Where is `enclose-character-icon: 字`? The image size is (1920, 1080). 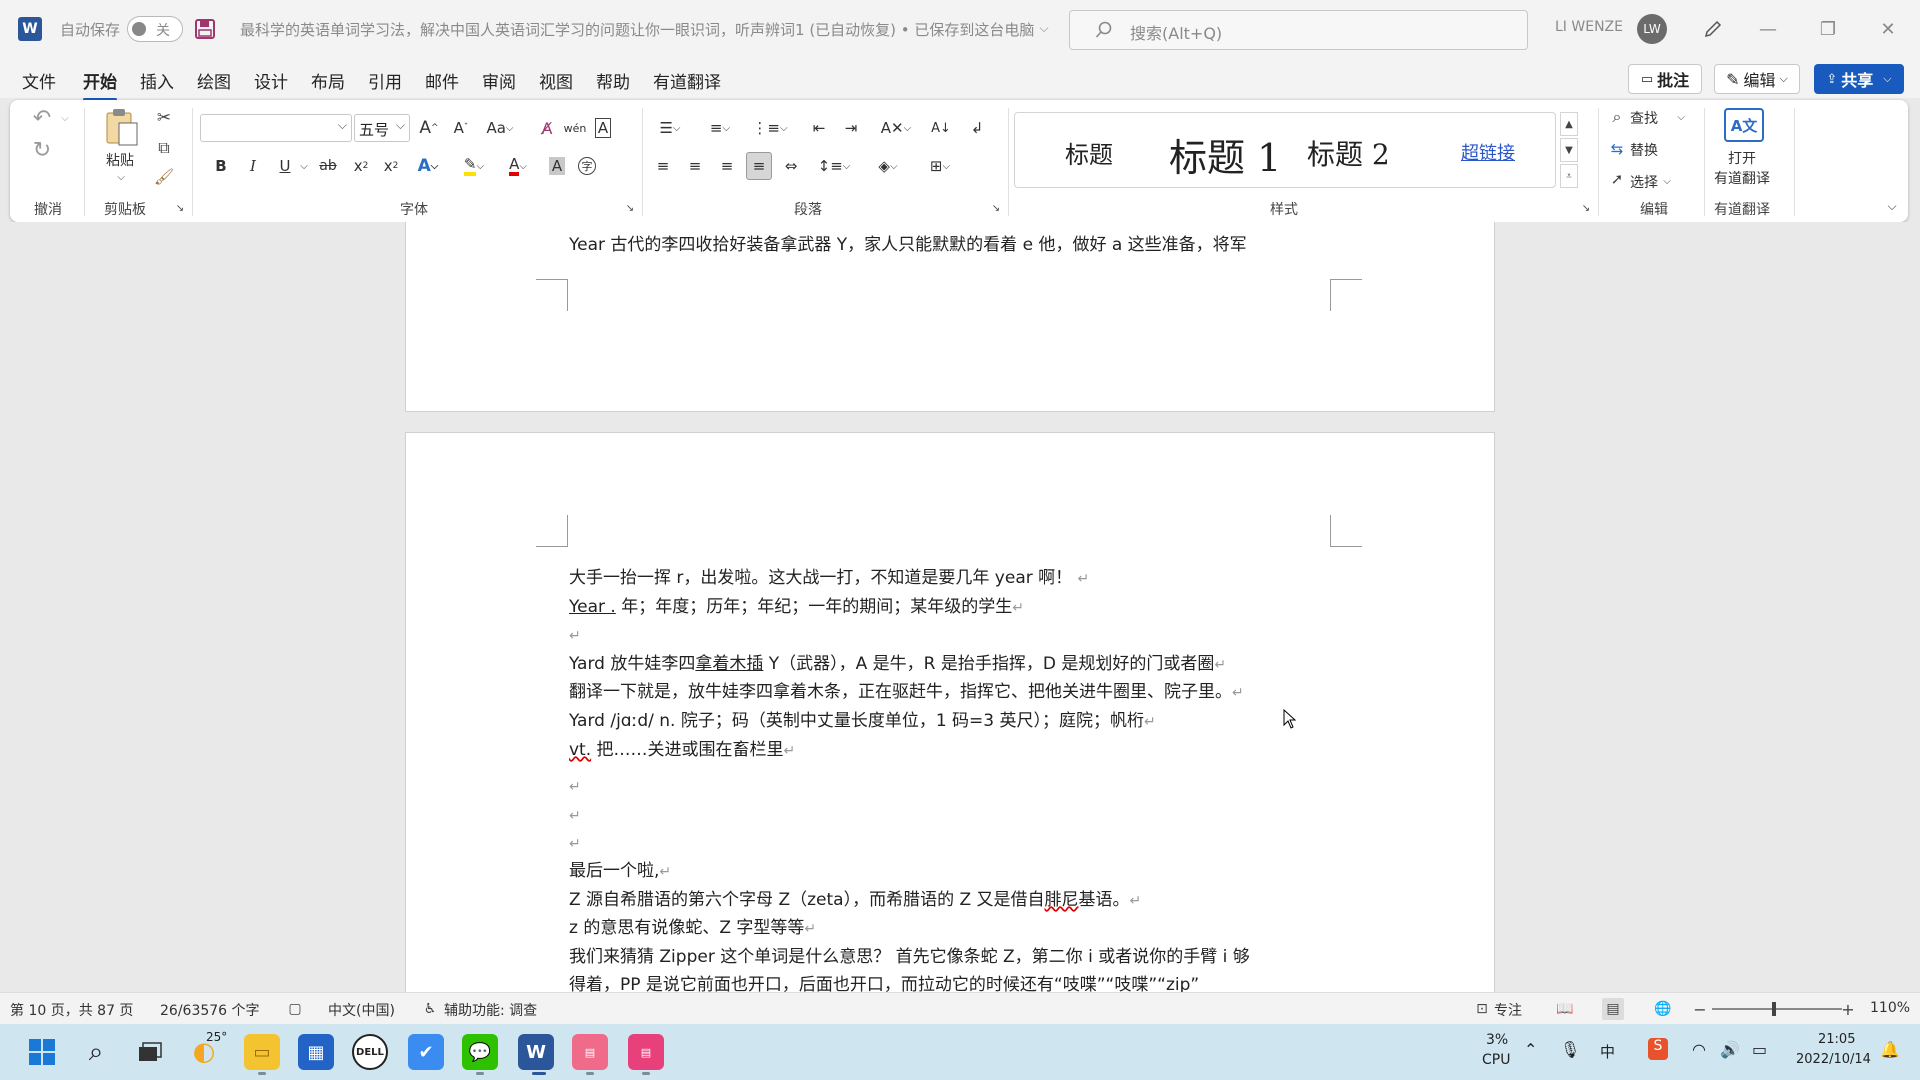 enclose-character-icon: 字 is located at coordinates (587, 166).